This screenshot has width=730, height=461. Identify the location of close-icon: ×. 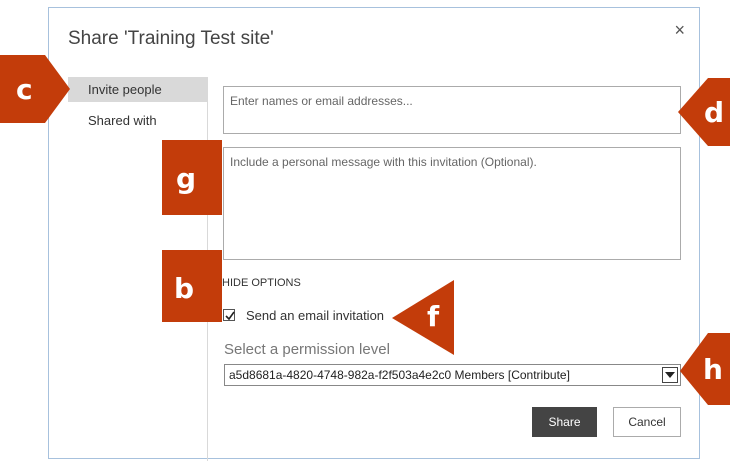
(679, 30).